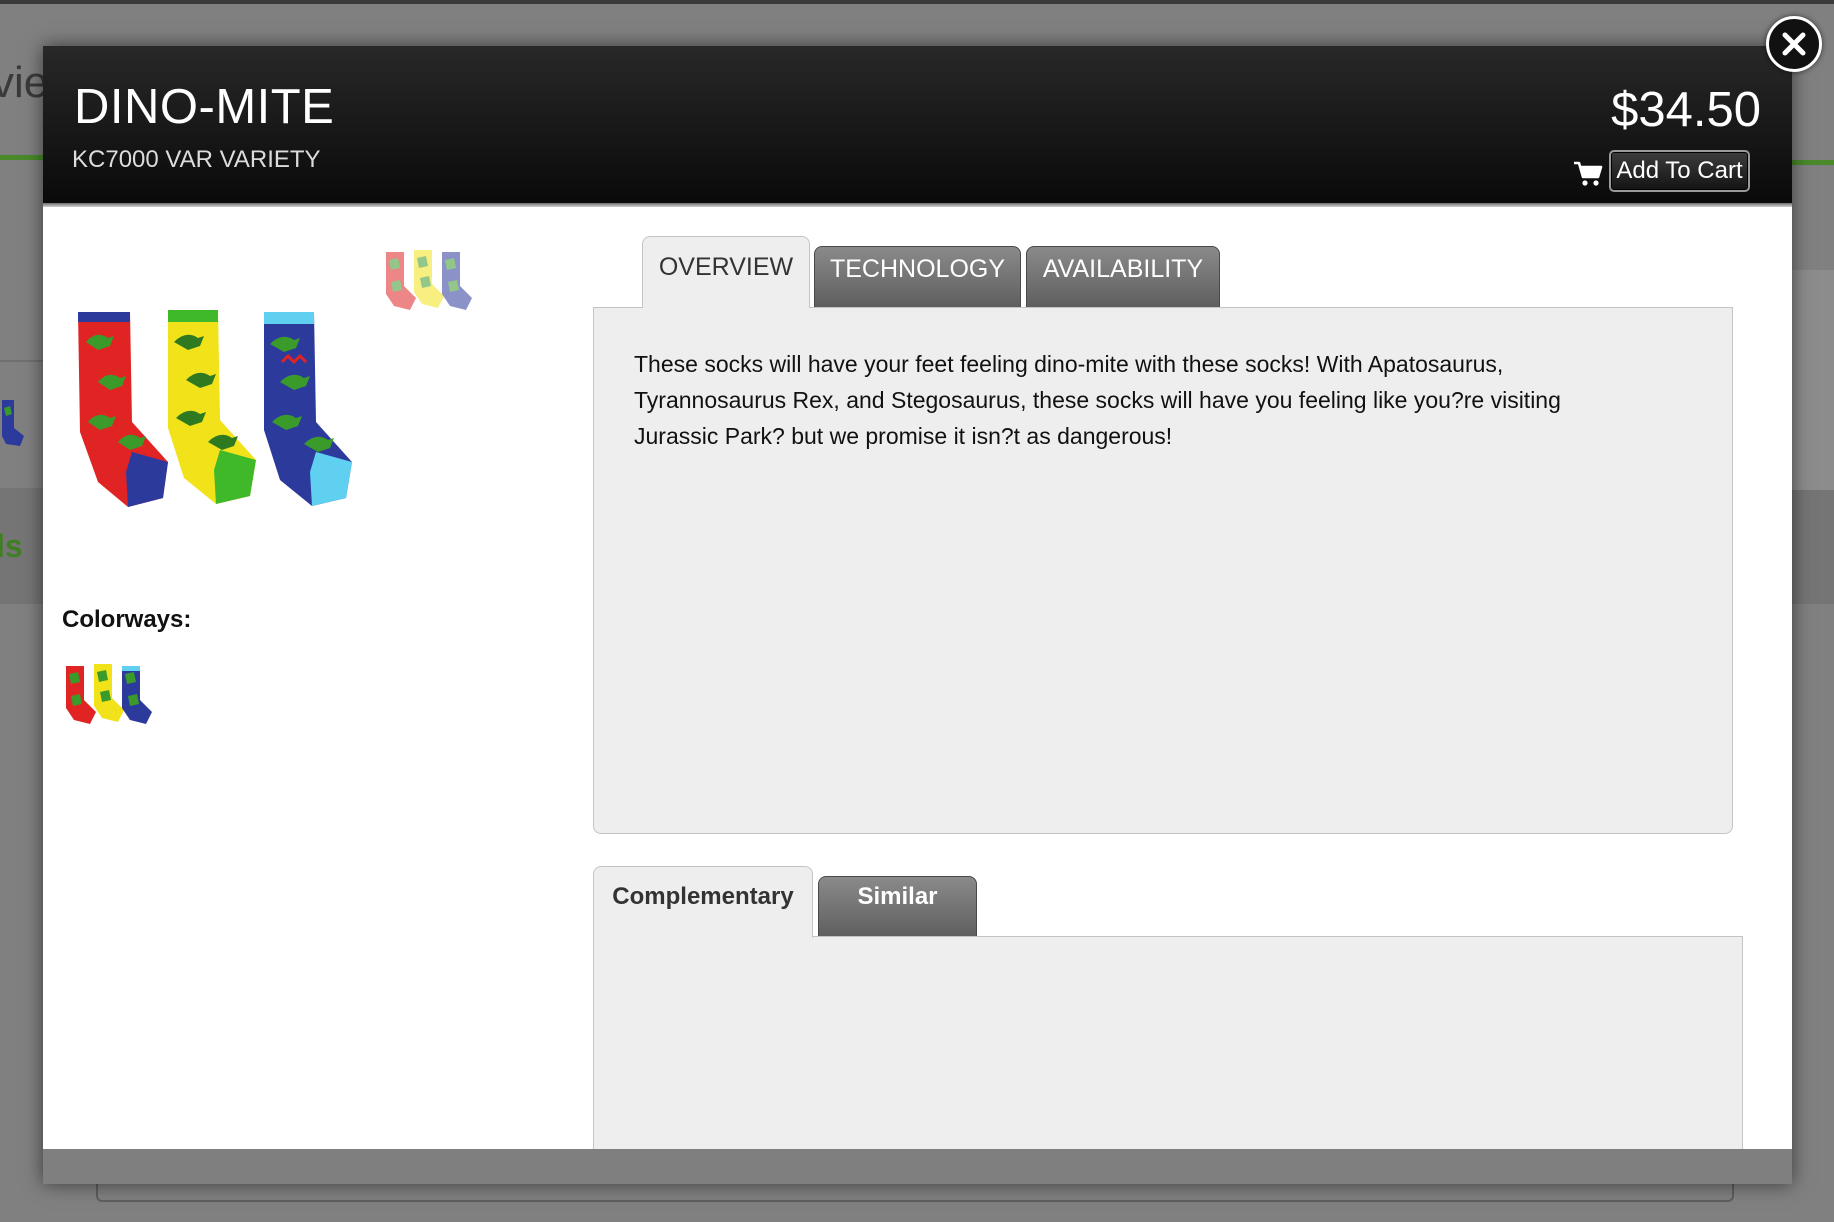 This screenshot has height=1222, width=1834. Describe the element at coordinates (917, 277) in the screenshot. I see `tab-technology: TECHNOLOGY` at that location.